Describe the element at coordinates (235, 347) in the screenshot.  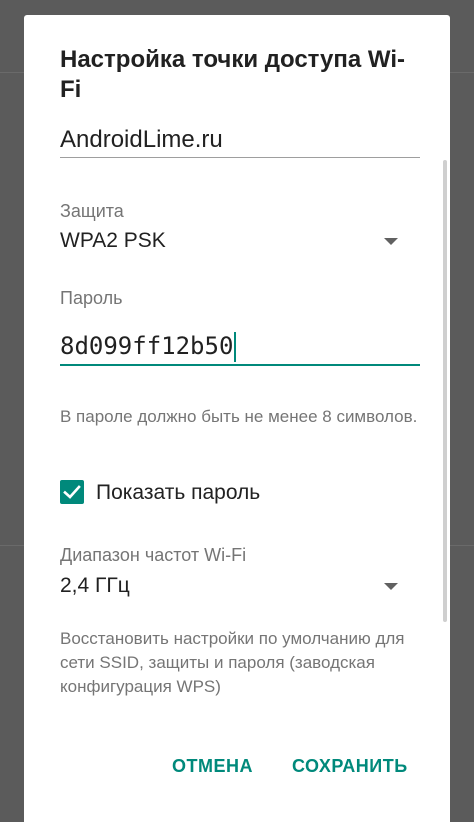
I see `text-cursor` at that location.